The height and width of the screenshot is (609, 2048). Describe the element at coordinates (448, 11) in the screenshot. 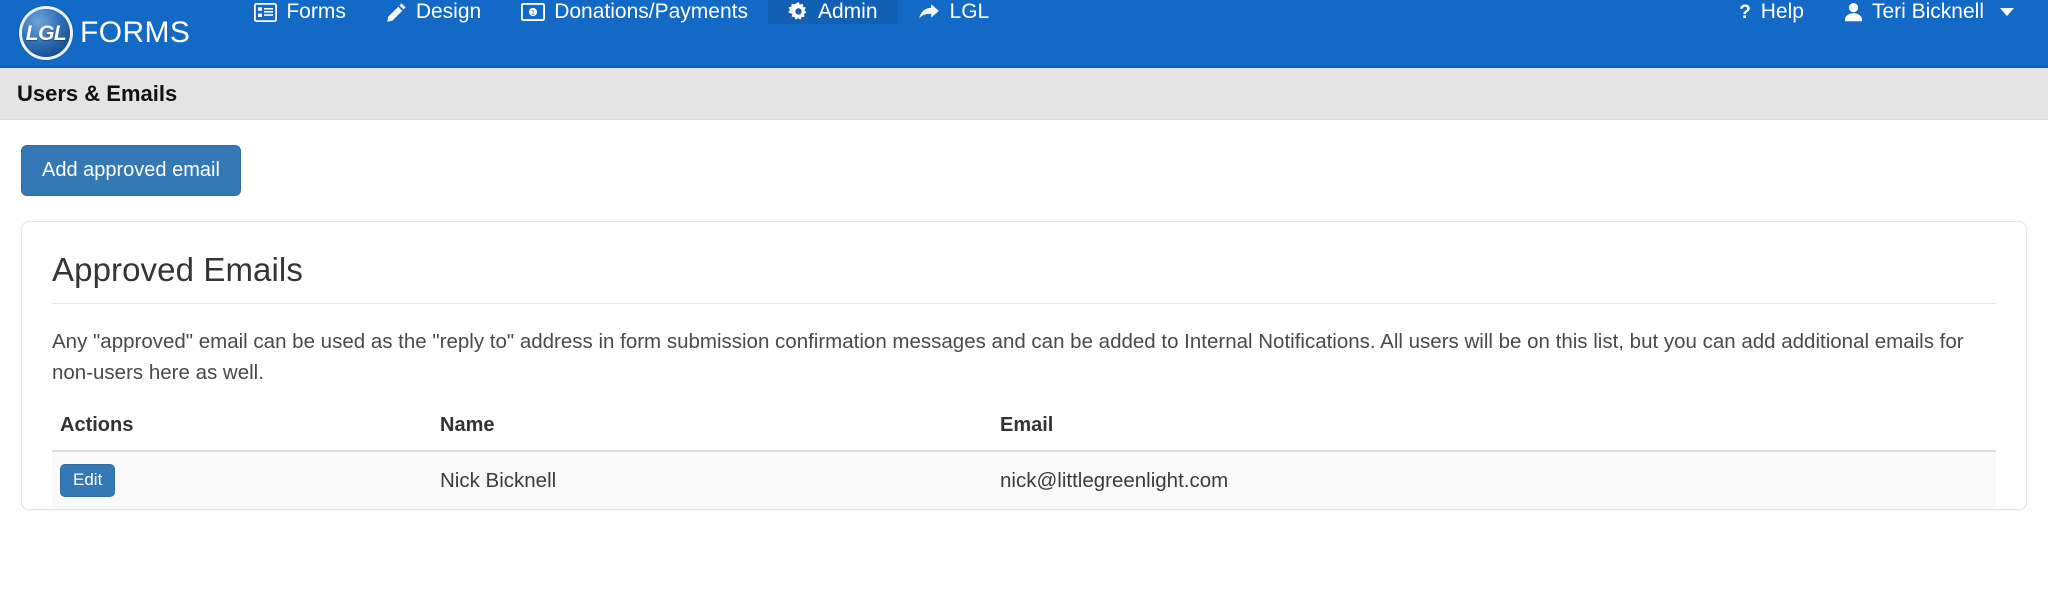

I see `nav-label-design: Design` at that location.